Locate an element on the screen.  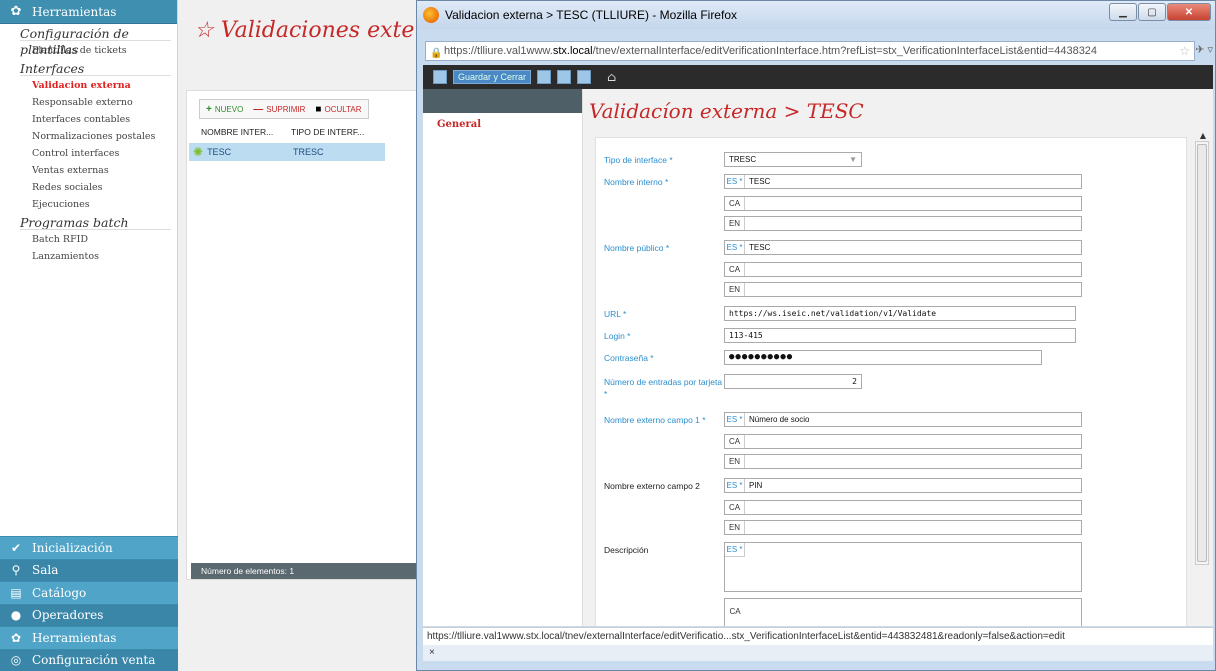
minimize-button: ▁ is located at coordinates (1123, 12).